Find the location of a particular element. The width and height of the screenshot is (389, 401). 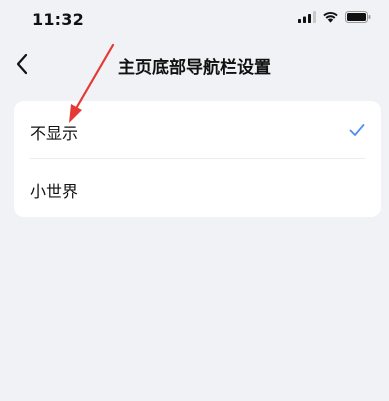

status-time: 11:32 is located at coordinates (58, 19).